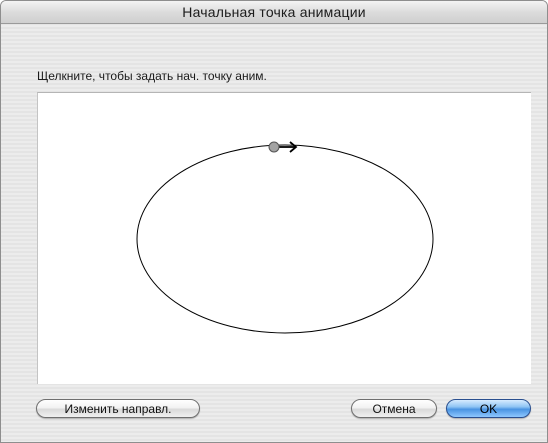  What do you see at coordinates (288, 147) in the screenshot?
I see `direction-arrow-icon` at bounding box center [288, 147].